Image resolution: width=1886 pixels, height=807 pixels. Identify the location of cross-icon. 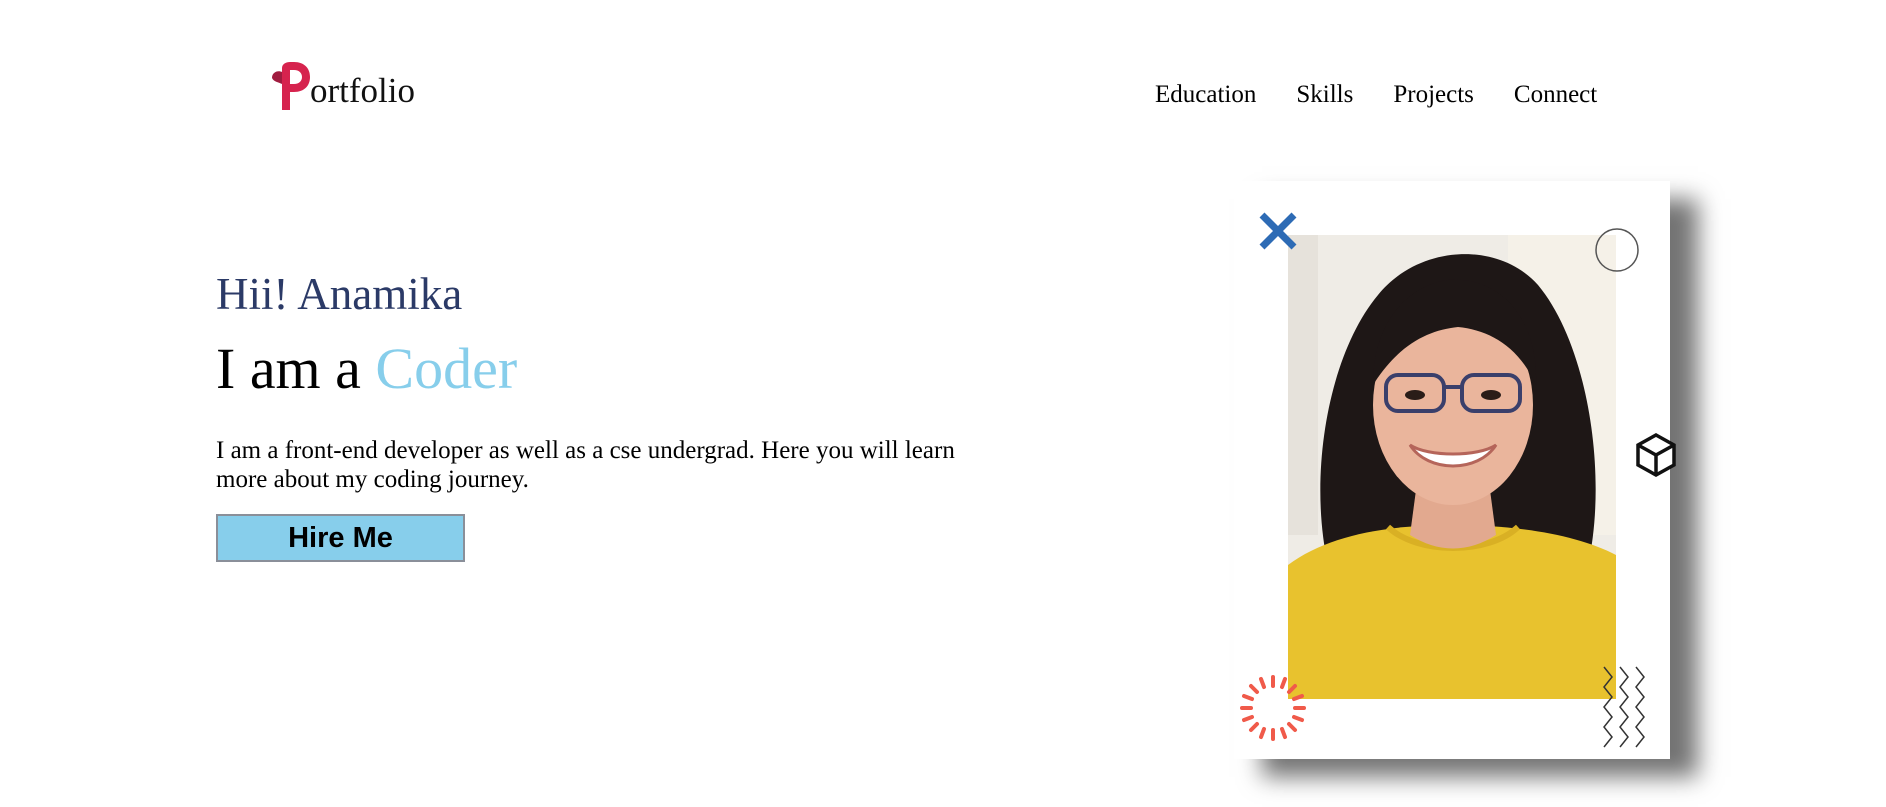
(1278, 231).